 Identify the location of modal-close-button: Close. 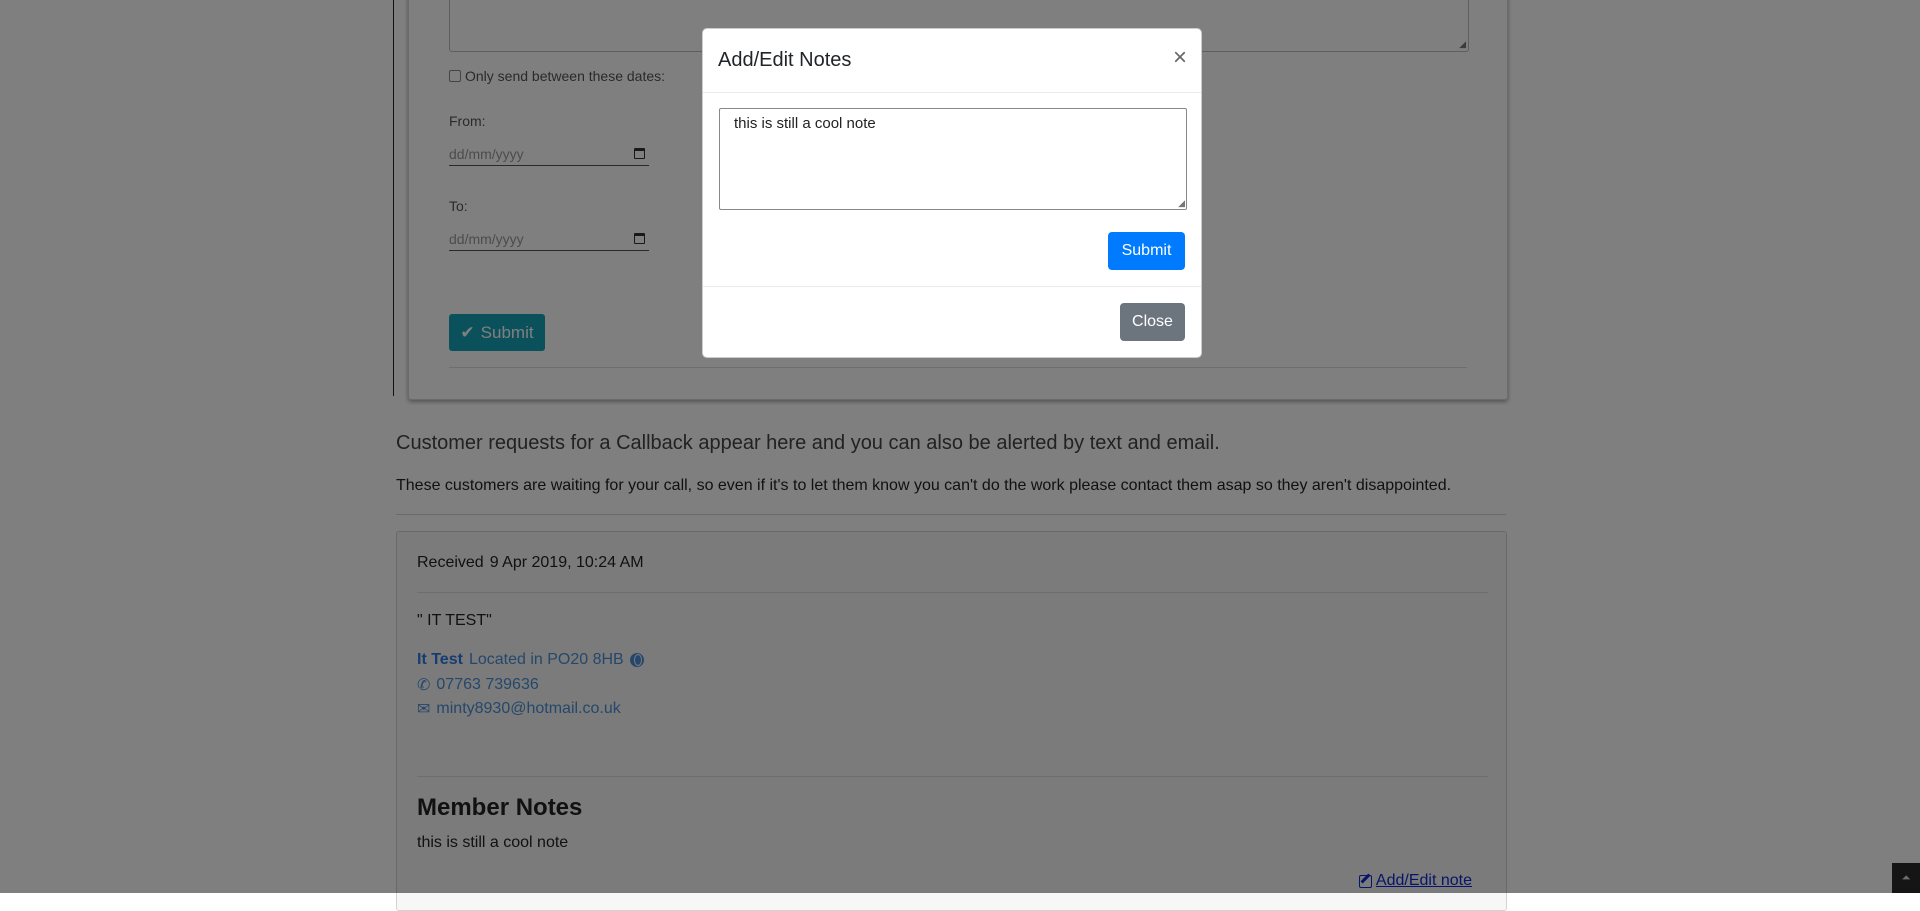
(1152, 322).